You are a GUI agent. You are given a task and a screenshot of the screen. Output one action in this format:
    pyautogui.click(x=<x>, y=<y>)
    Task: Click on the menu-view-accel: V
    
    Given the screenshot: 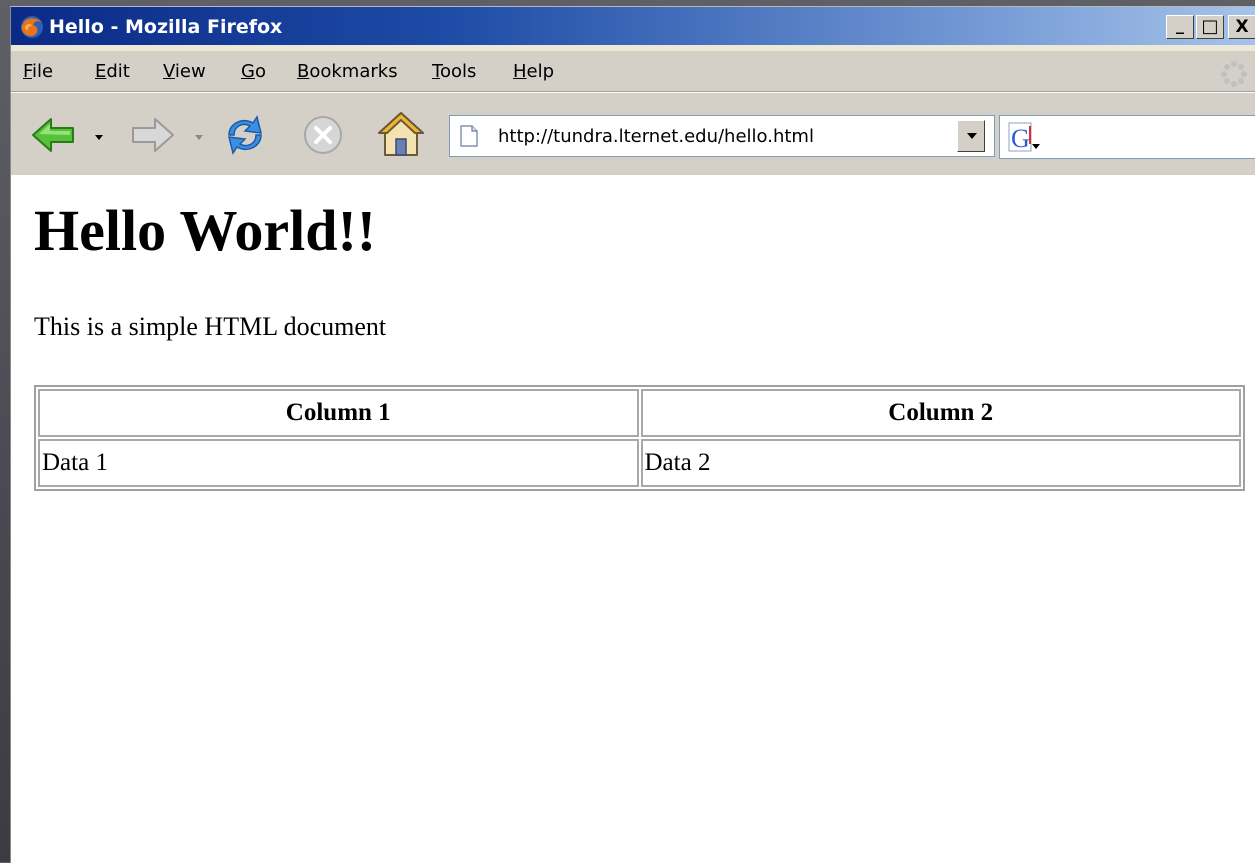 What is the action you would take?
    pyautogui.click(x=169, y=71)
    